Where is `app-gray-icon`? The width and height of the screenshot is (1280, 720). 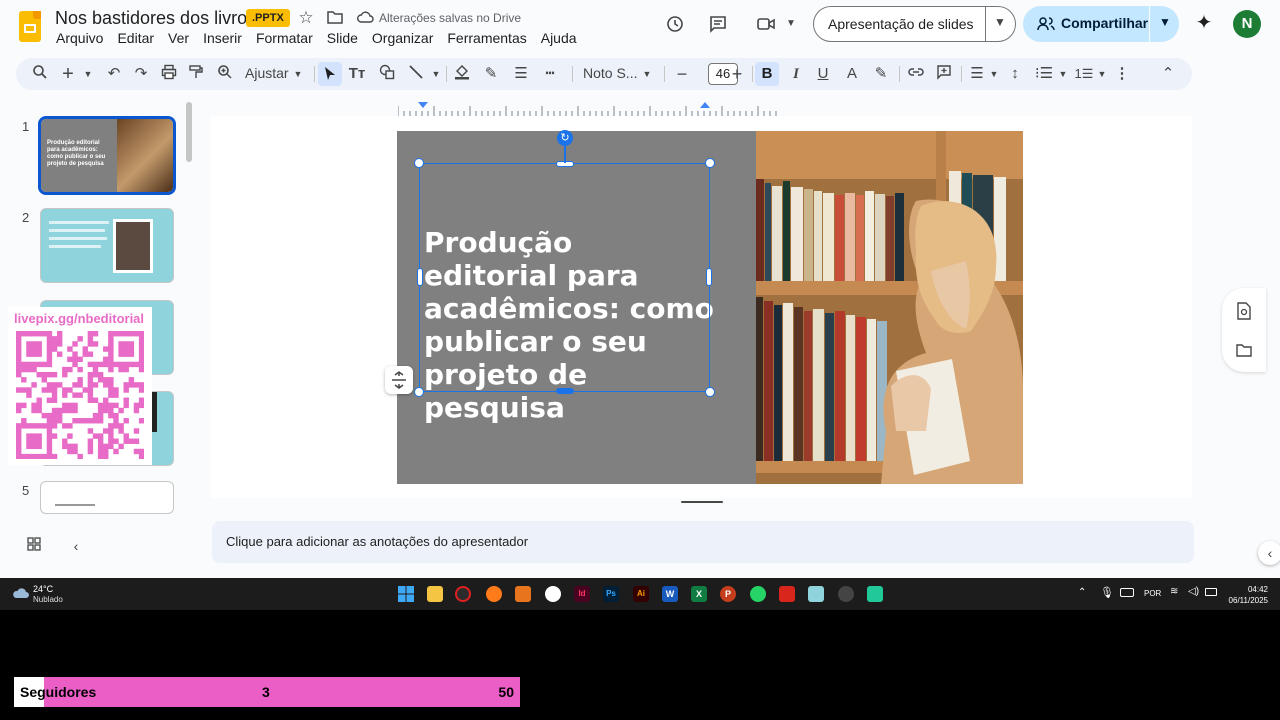 app-gray-icon is located at coordinates (846, 594).